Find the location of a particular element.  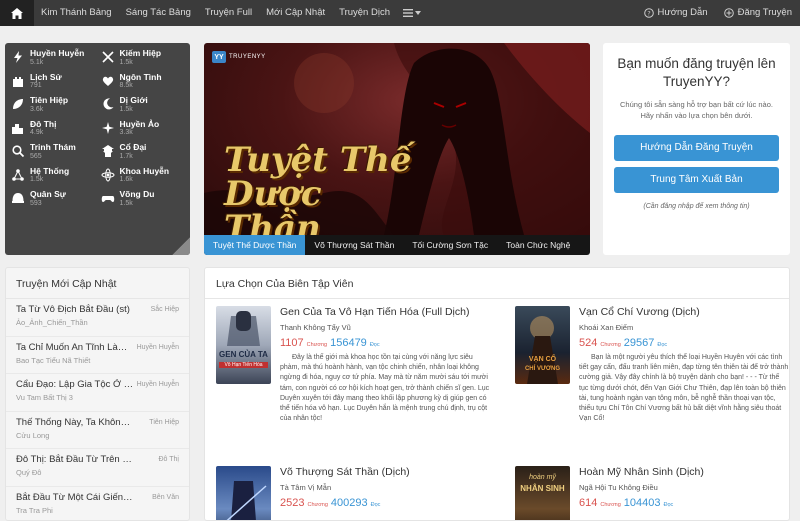

swords-icon is located at coordinates (108, 57).